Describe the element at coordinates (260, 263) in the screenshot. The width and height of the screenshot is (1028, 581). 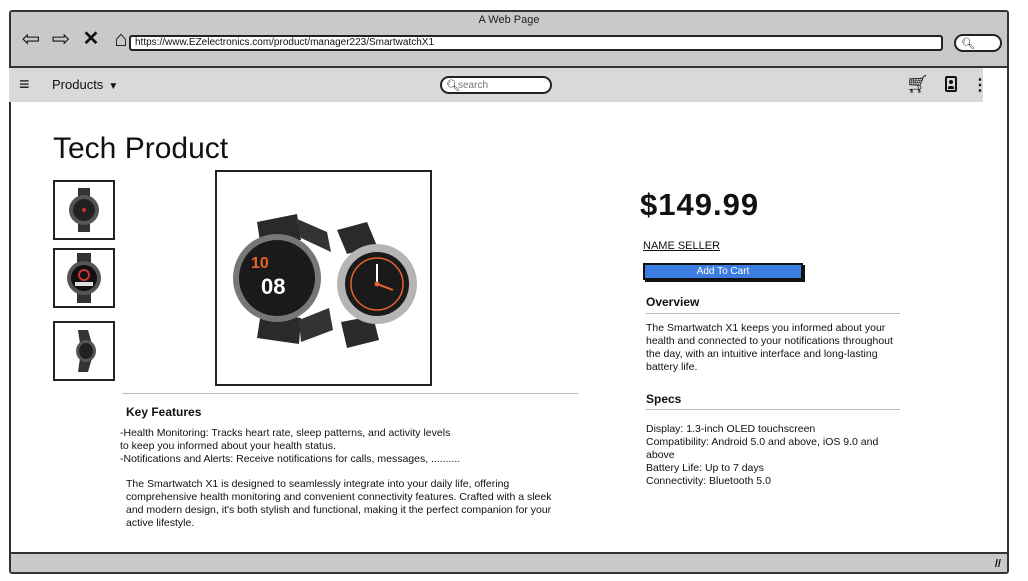
I see `svg-text: 10` at that location.